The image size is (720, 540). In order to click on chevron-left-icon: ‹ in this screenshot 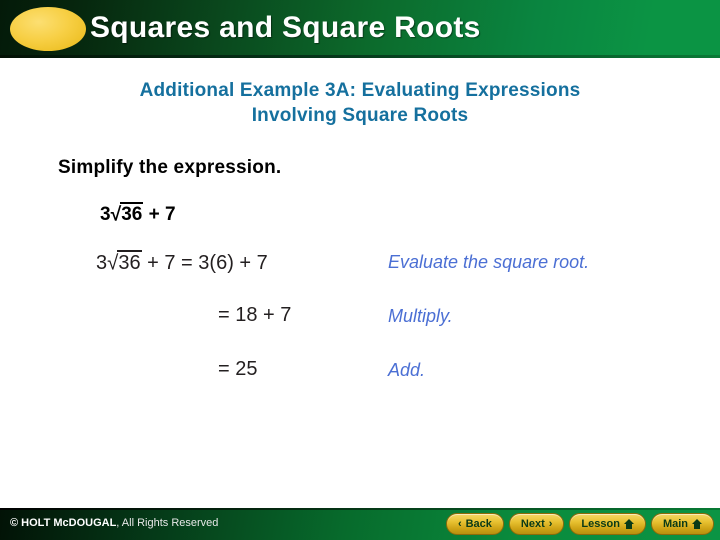, I will do `click(459, 524)`.